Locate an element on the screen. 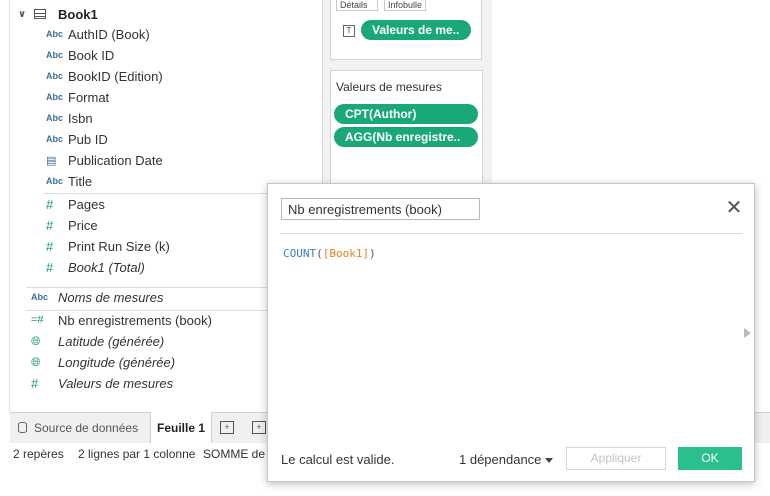 The width and height of the screenshot is (770, 496). table-icon is located at coordinates (40, 14).